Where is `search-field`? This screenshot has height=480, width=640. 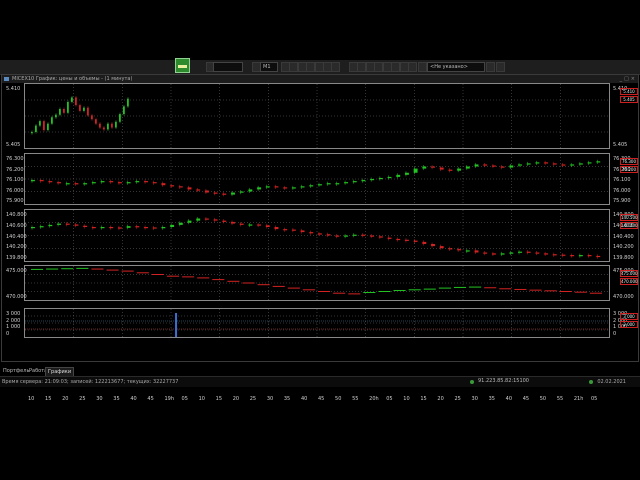
search-field is located at coordinates (228, 67).